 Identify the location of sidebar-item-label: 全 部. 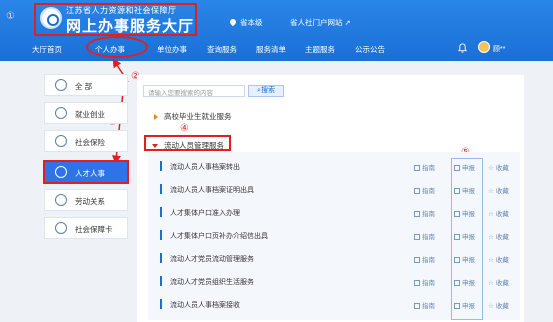
(84, 86).